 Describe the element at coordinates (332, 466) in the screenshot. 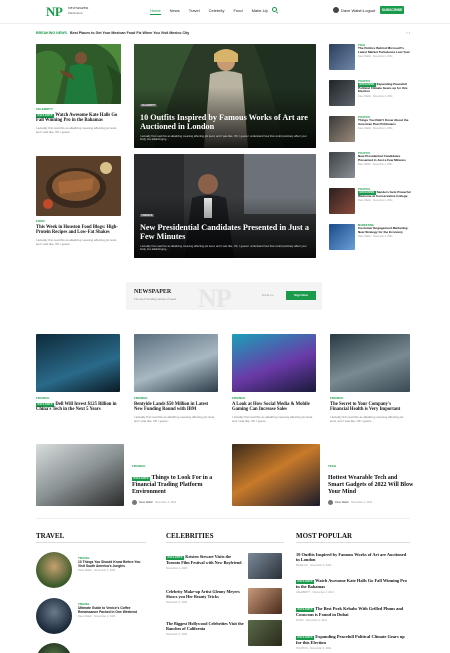

I see `article-category: TECH` at that location.